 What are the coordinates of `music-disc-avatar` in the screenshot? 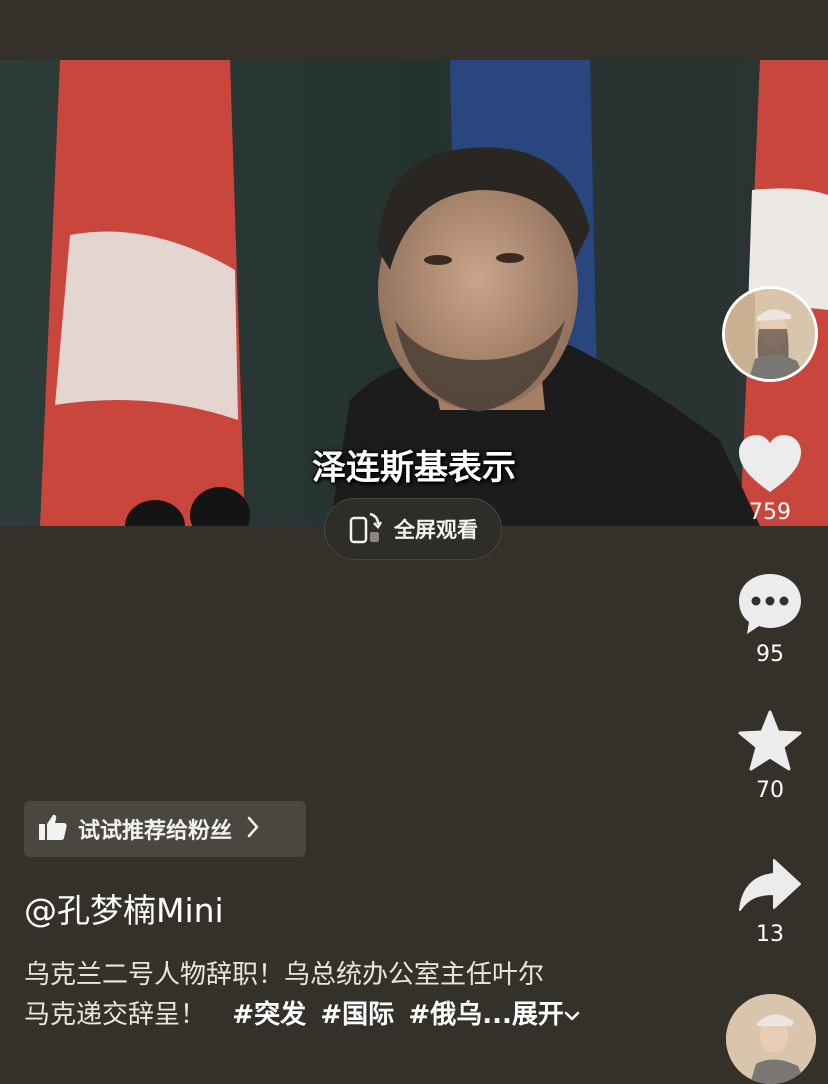 It's located at (771, 1039).